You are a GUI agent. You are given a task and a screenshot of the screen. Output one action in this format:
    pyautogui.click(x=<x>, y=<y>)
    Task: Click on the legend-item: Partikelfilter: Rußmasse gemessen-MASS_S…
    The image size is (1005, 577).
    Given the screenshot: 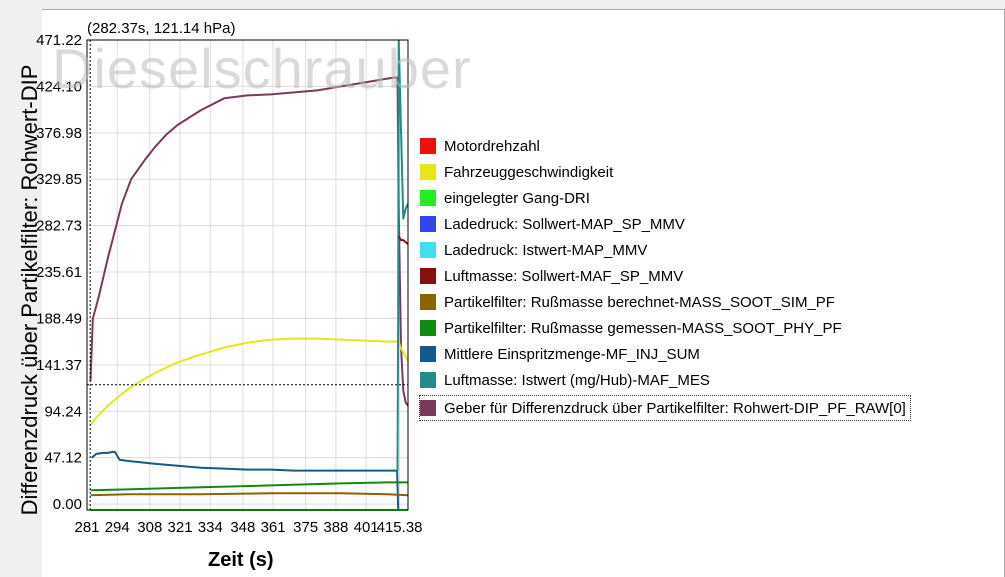 What is the action you would take?
    pyautogui.click(x=631, y=328)
    